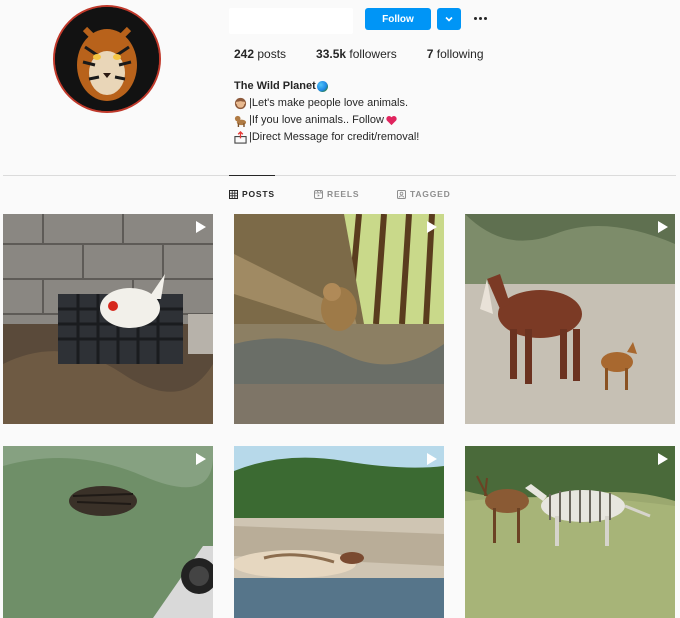 The image size is (680, 618). I want to click on post-thumbnail-monkey-stream, so click(339, 319).